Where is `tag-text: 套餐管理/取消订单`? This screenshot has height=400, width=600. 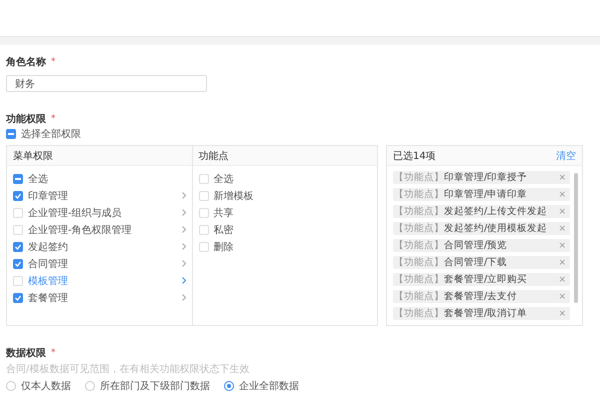 tag-text: 套餐管理/取消订单 is located at coordinates (486, 313).